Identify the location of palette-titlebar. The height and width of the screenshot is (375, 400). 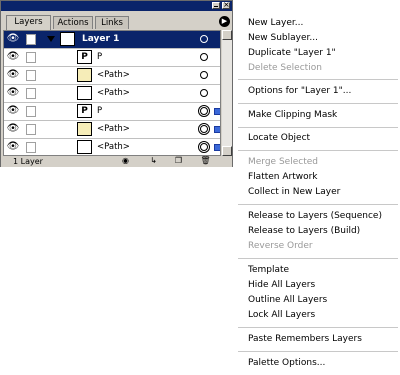
(116, 5).